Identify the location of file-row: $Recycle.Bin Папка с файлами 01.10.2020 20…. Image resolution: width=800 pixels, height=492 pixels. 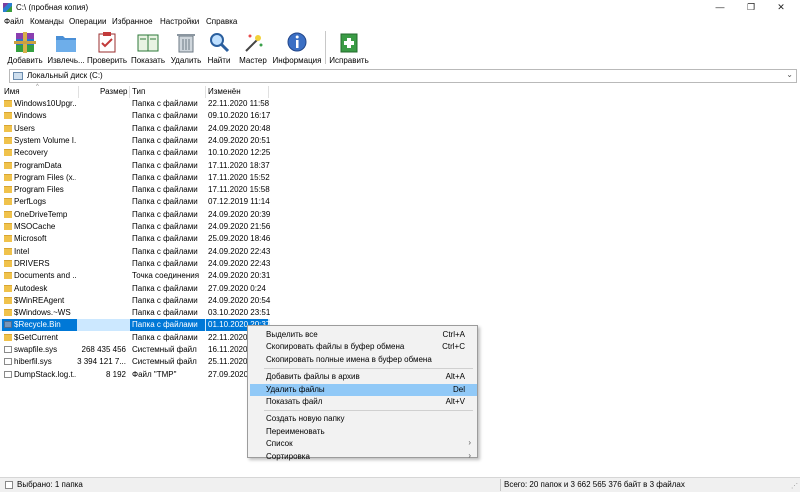
(135, 325).